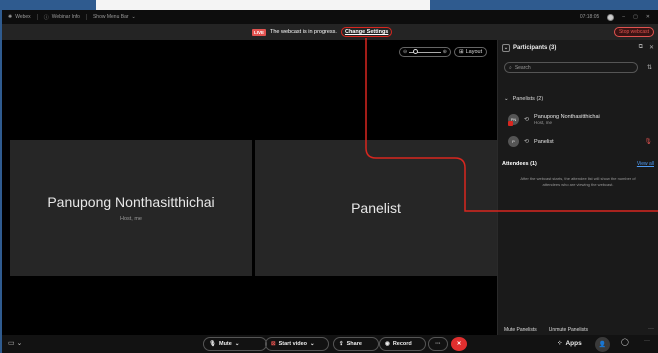 This screenshot has width=658, height=353. Describe the element at coordinates (10, 17) in the screenshot. I see `webex-icon: ✺` at that location.